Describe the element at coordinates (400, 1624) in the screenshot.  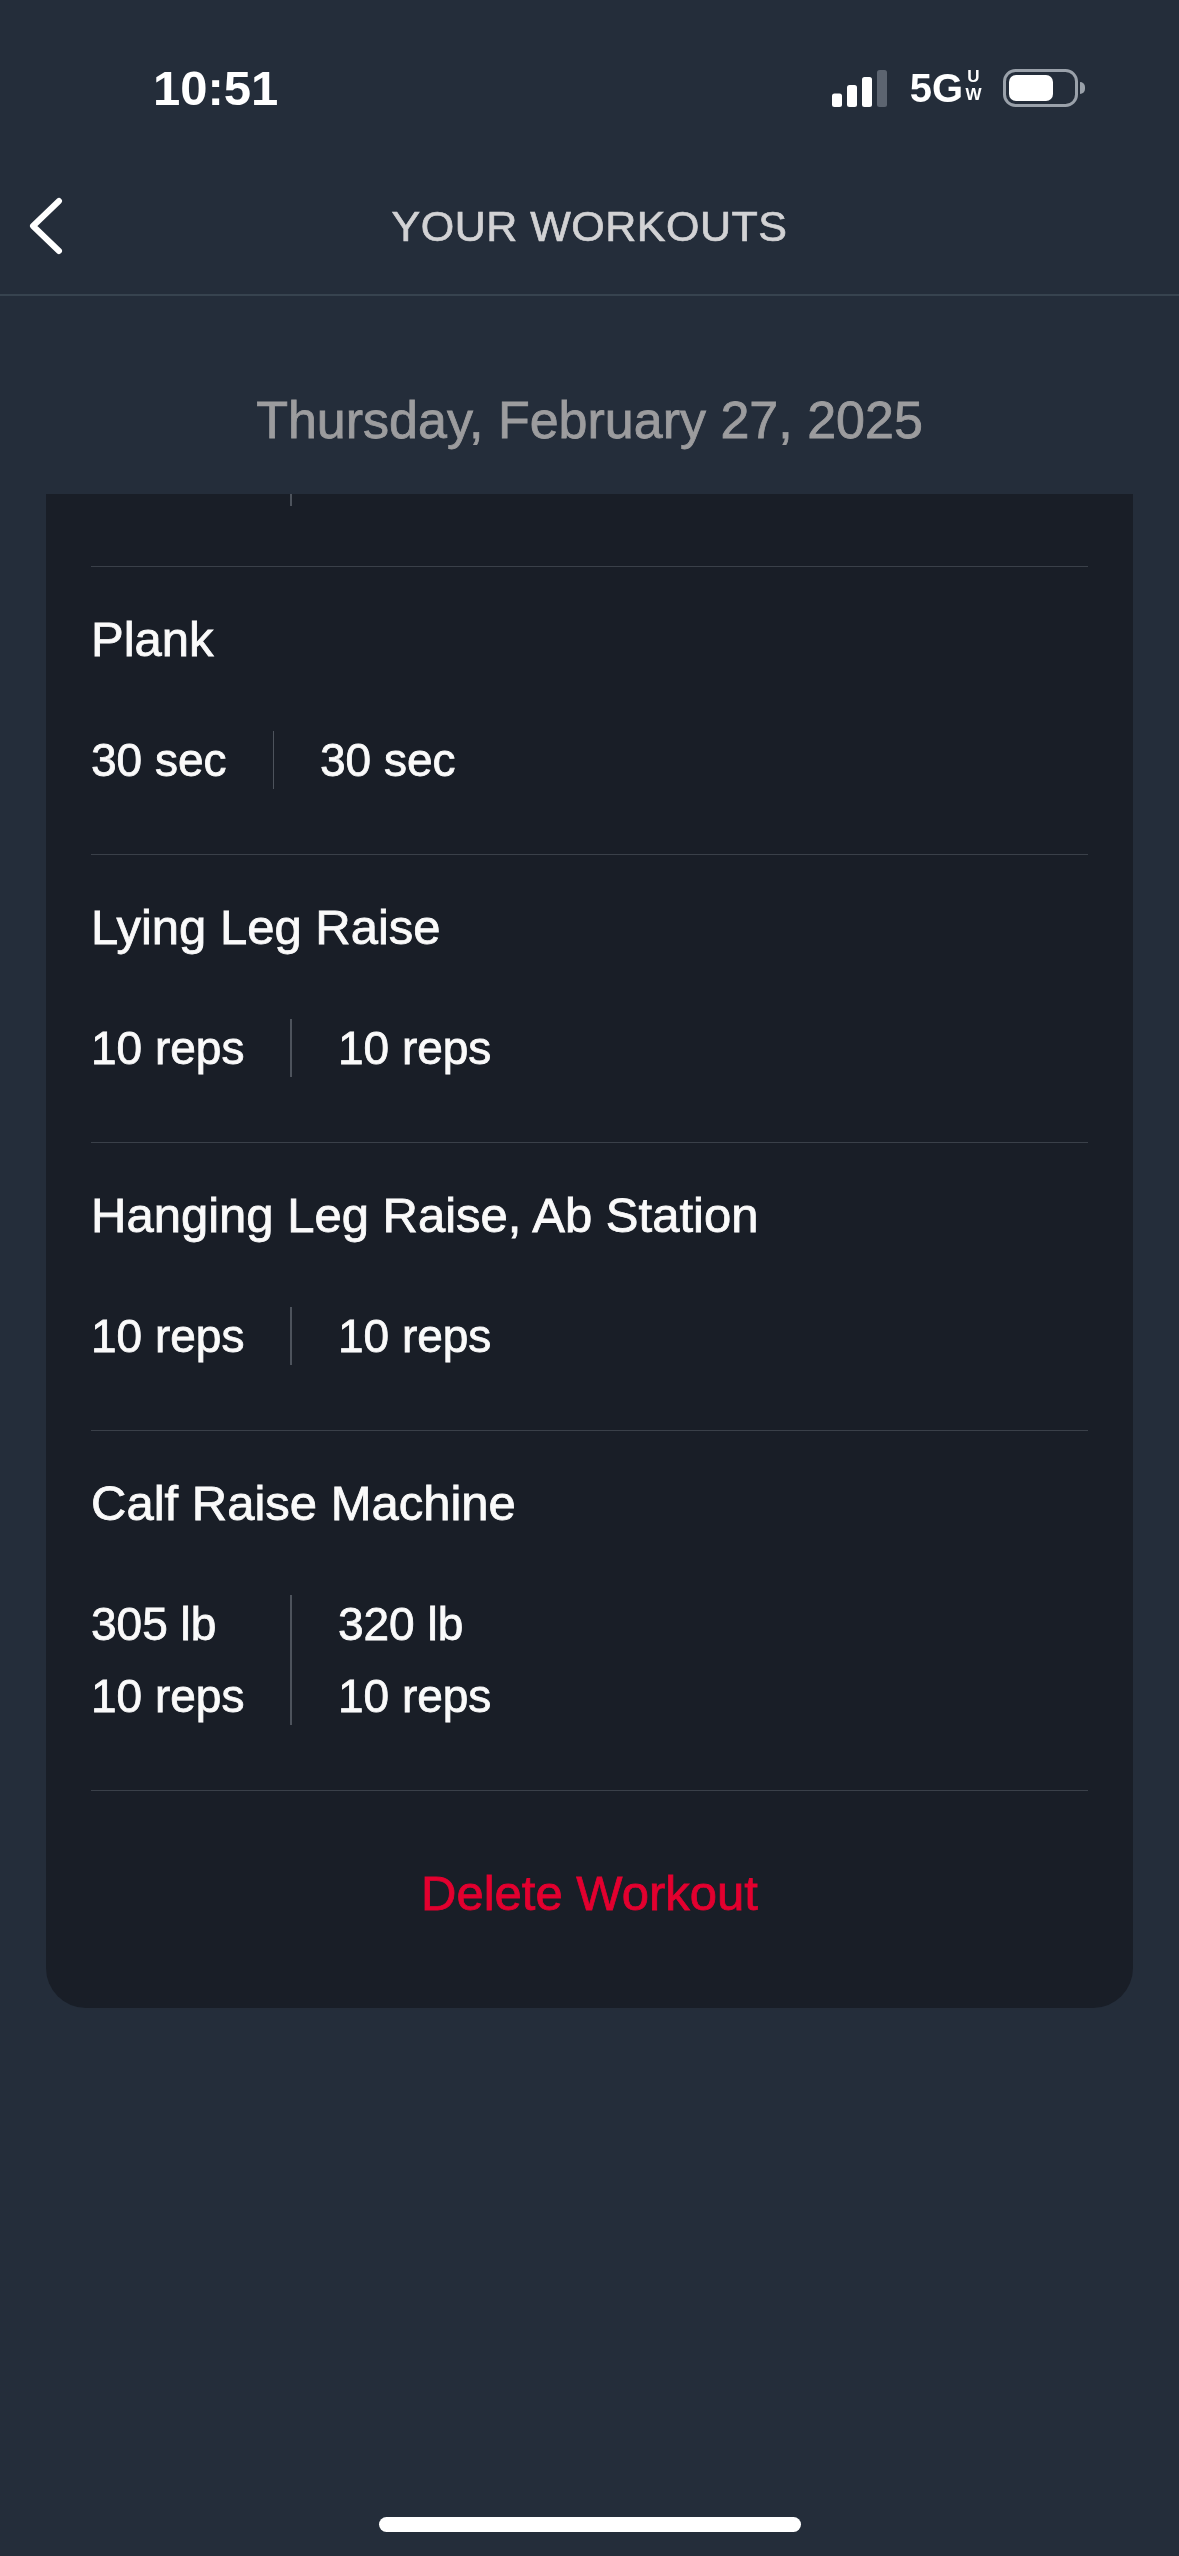
I see `set-value: 320 lb` at that location.